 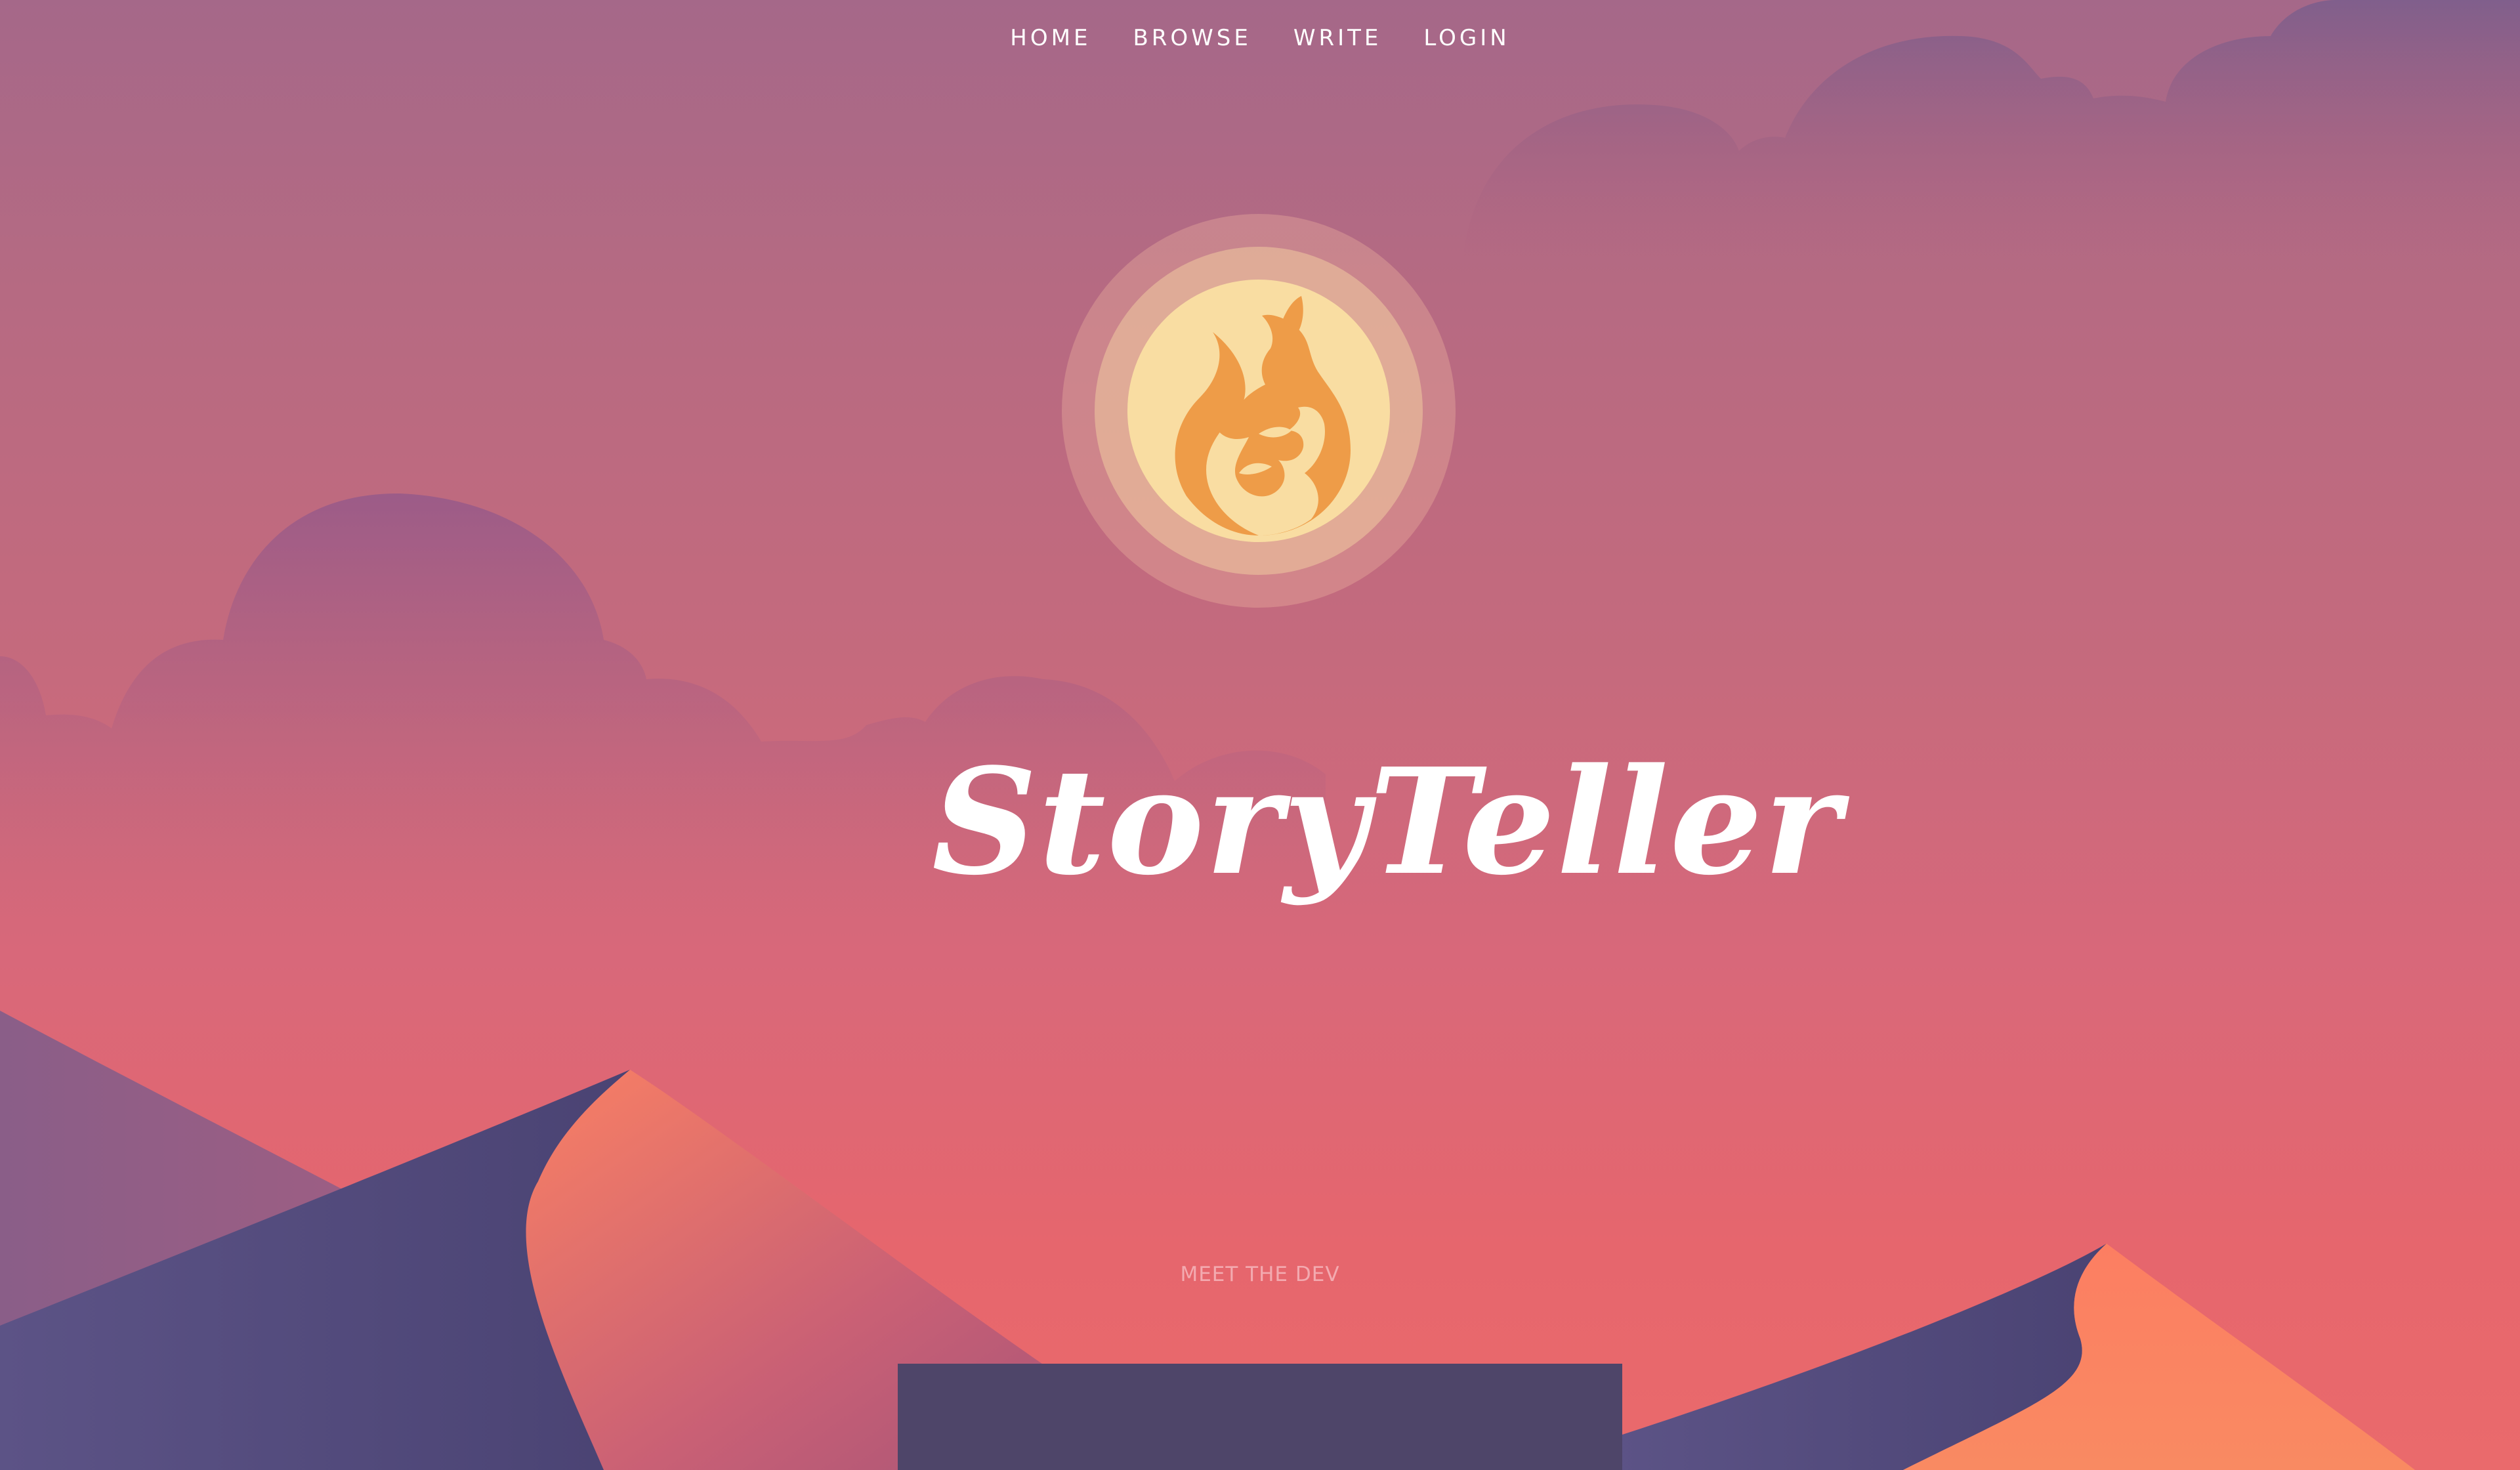 I want to click on nav-login-link: LOGIN, so click(x=1466, y=38).